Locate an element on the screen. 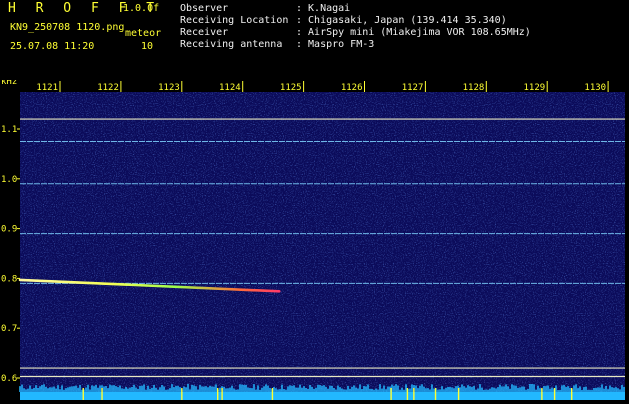 This screenshot has height=404, width=629. x-tick-label: 1123 is located at coordinates (169, 88).